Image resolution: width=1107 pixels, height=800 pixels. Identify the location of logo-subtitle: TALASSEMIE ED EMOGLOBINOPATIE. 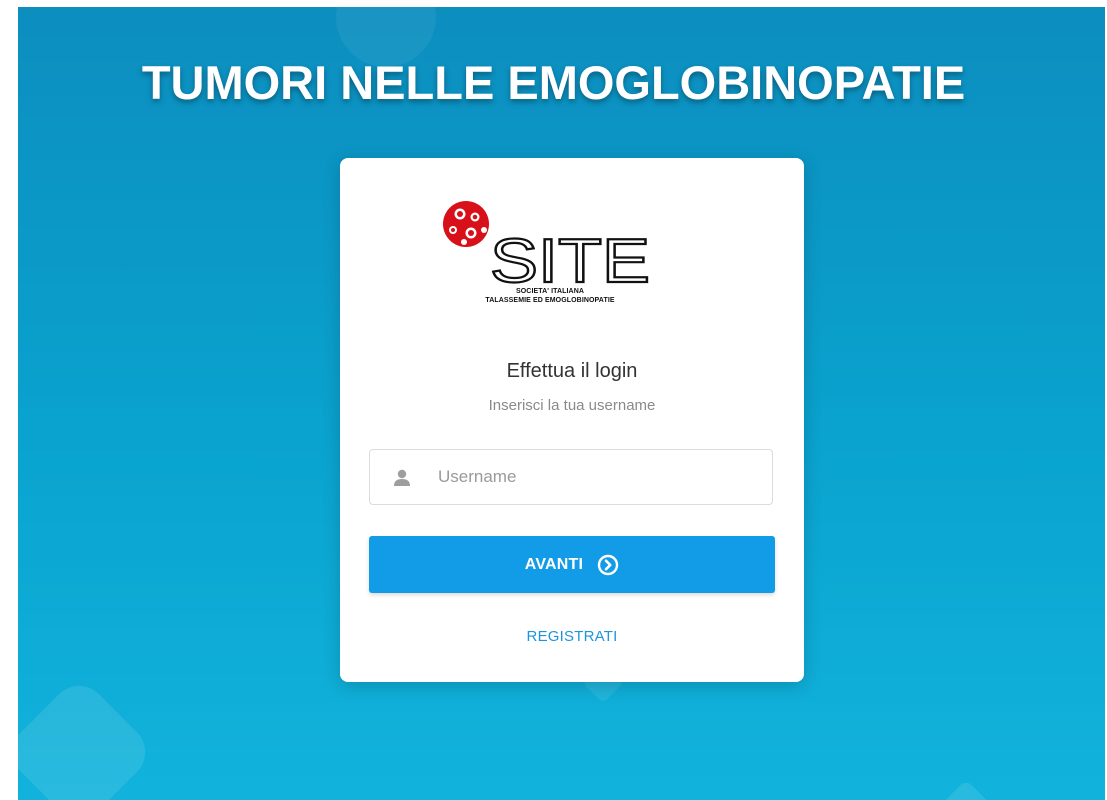
(550, 300).